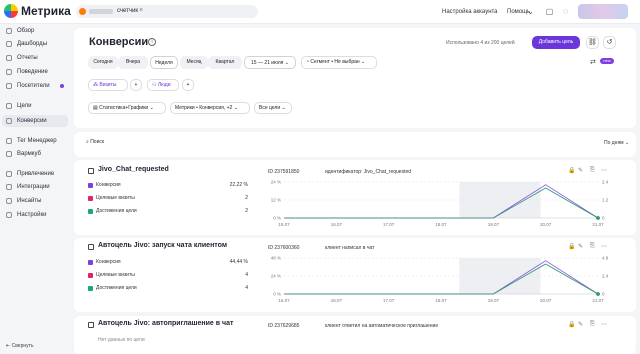 This screenshot has height=354, width=640. What do you see at coordinates (121, 340) in the screenshot?
I see `no-data-text: Нет данных по цели` at bounding box center [121, 340].